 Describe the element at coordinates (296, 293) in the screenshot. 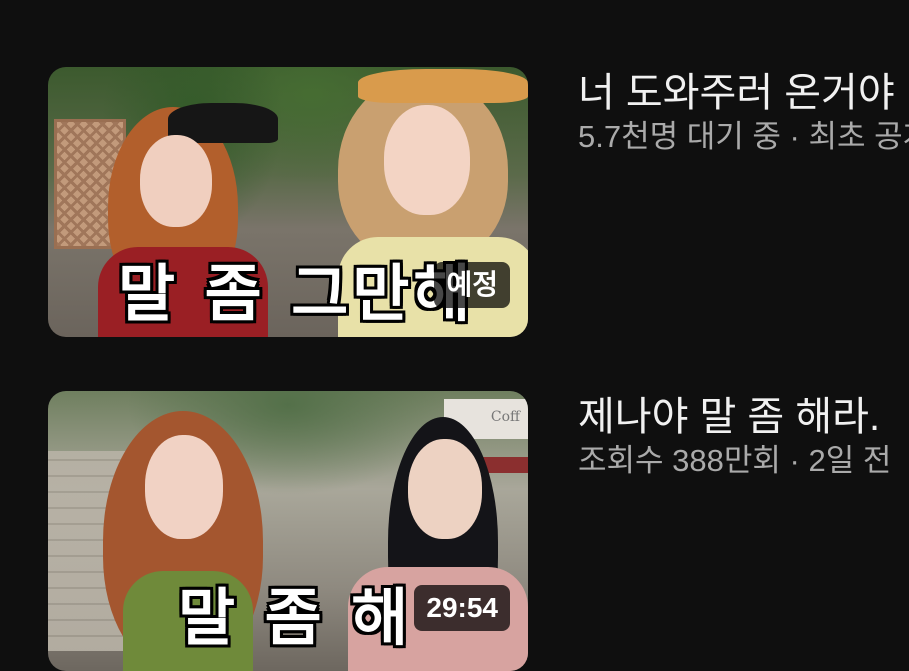

I see `thumbnail-caption: 말 좀 그만해` at that location.